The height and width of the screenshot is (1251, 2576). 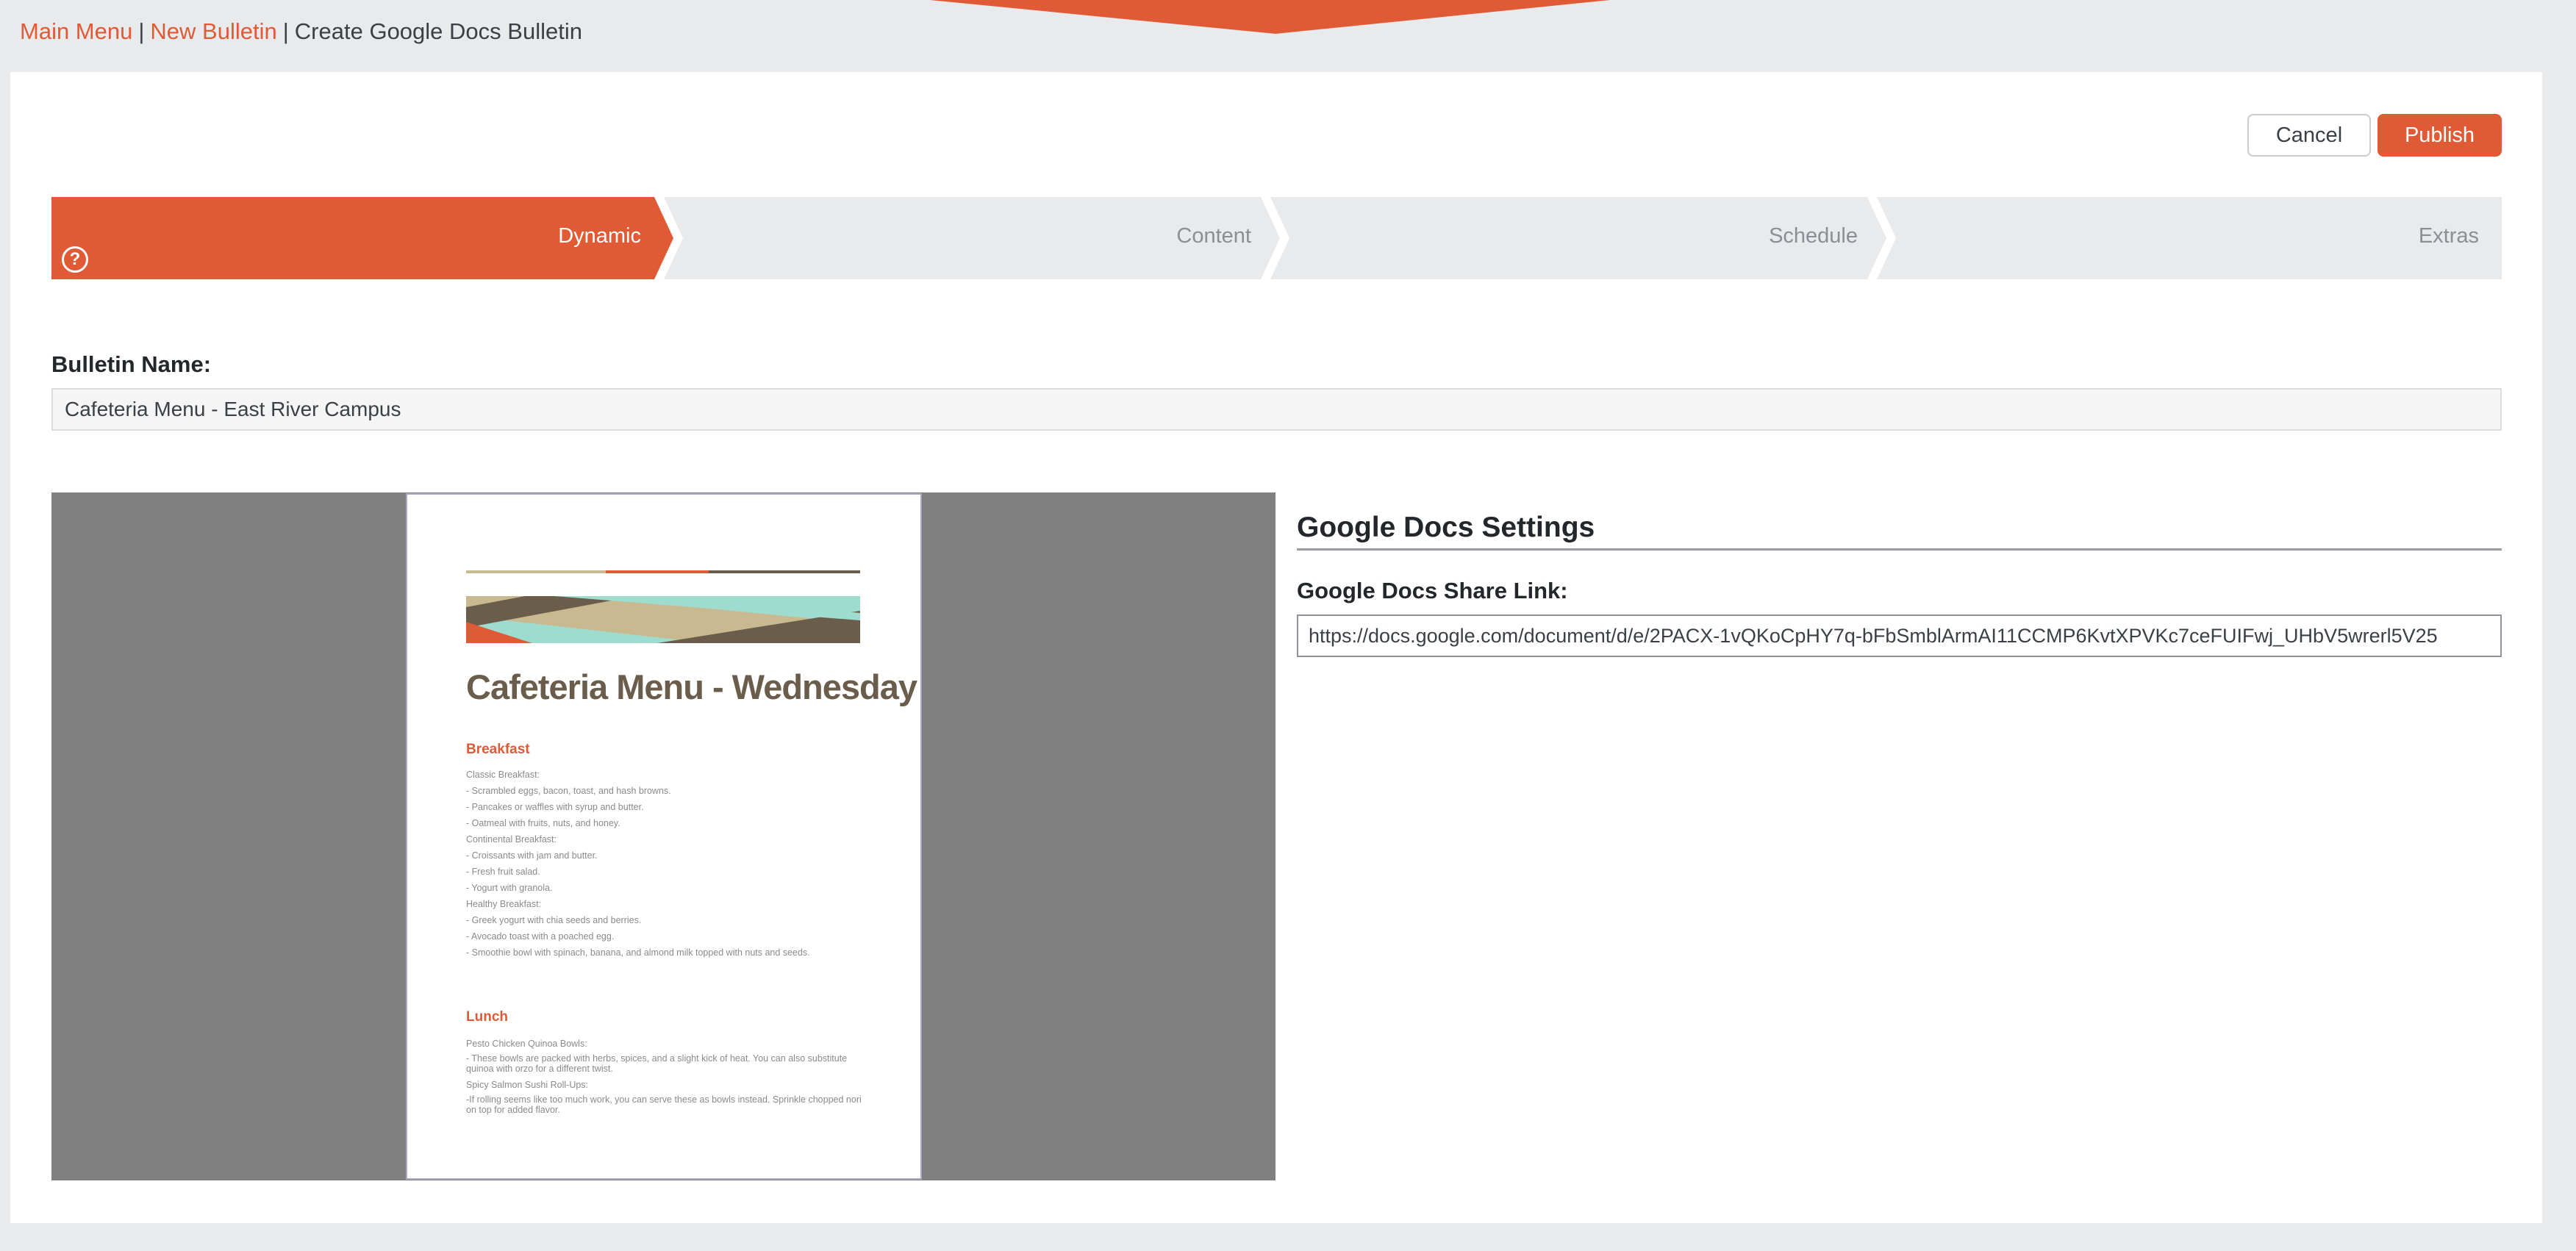 I want to click on tab-extras: Extras, so click(x=2188, y=238).